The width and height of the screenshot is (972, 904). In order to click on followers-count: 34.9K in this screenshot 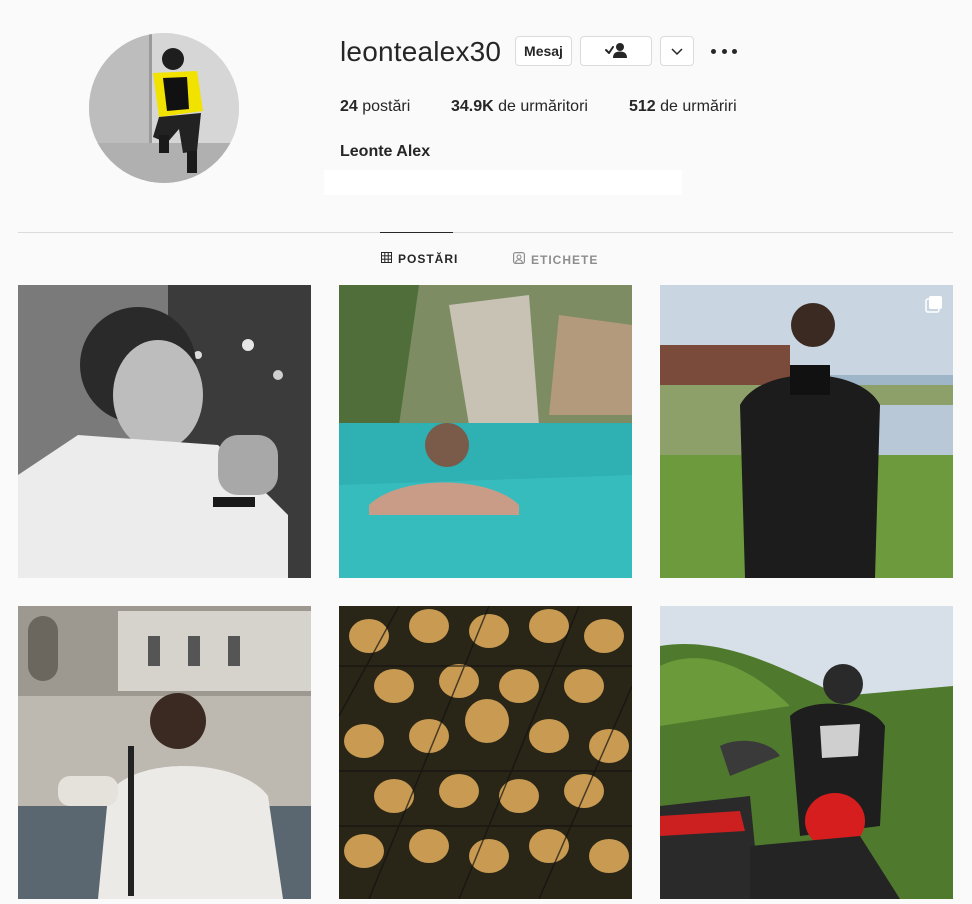, I will do `click(472, 106)`.